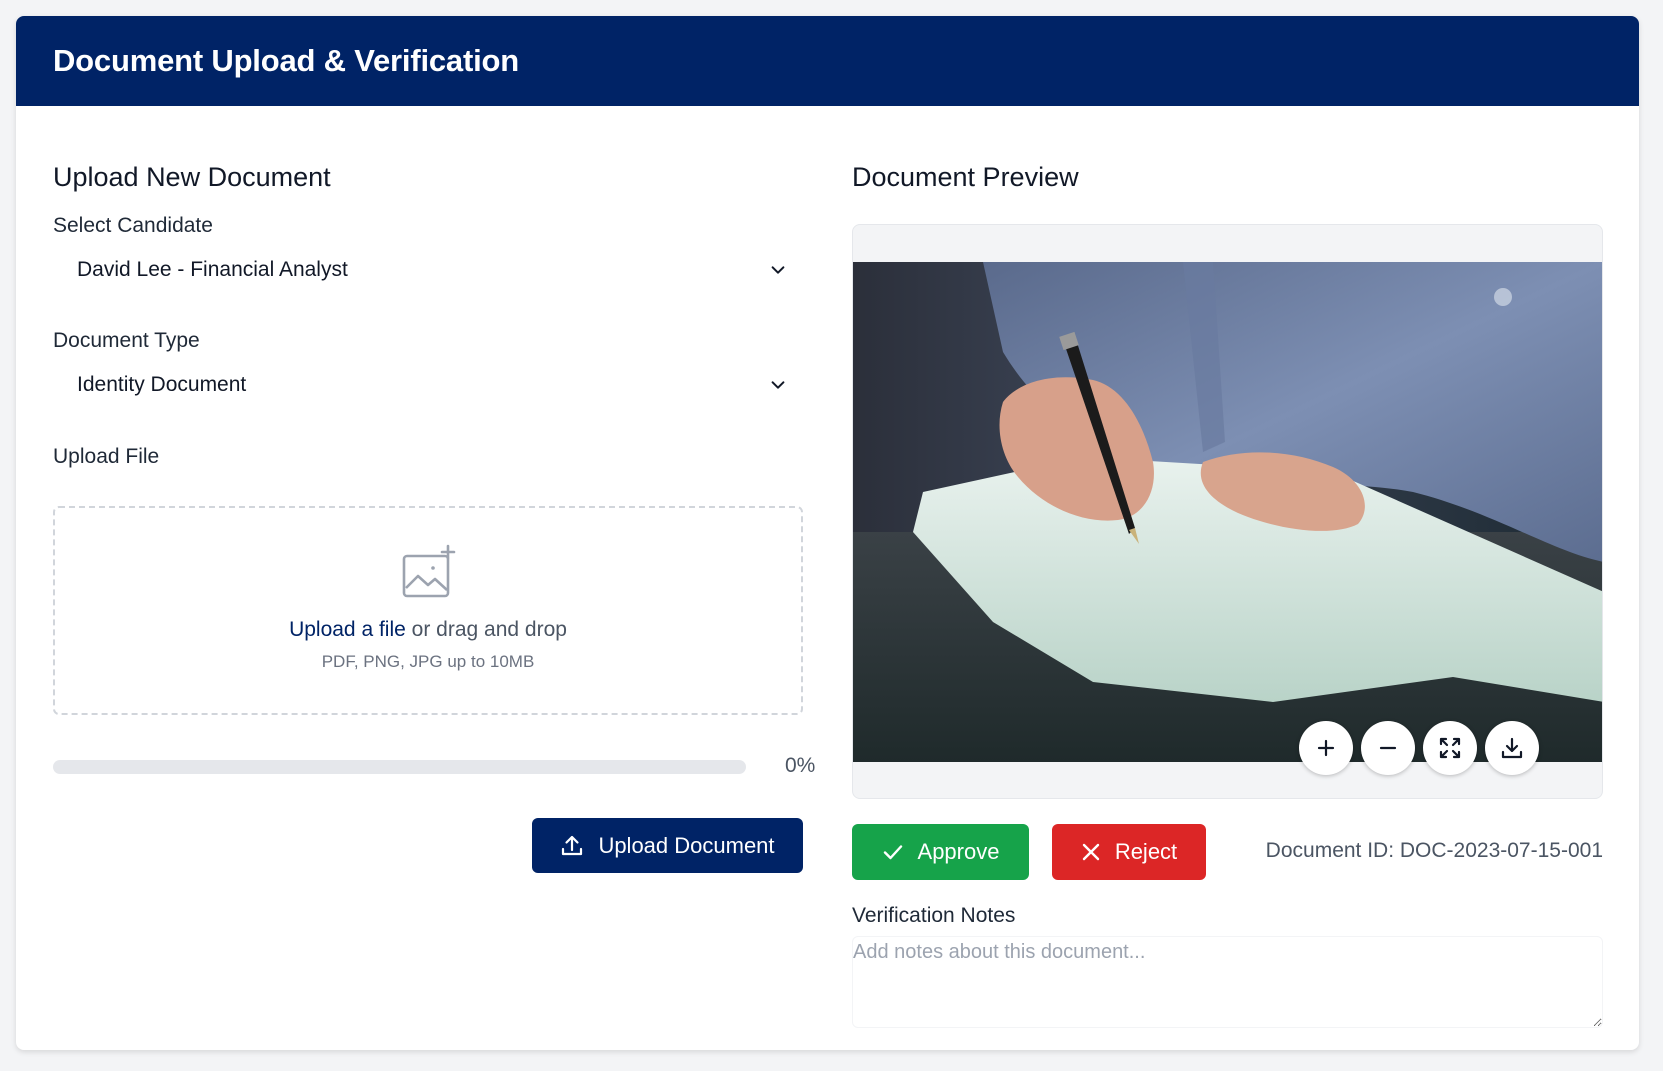 Image resolution: width=1663 pixels, height=1071 pixels. Describe the element at coordinates (428, 385) in the screenshot. I see `doctype-select: Identity Document` at that location.